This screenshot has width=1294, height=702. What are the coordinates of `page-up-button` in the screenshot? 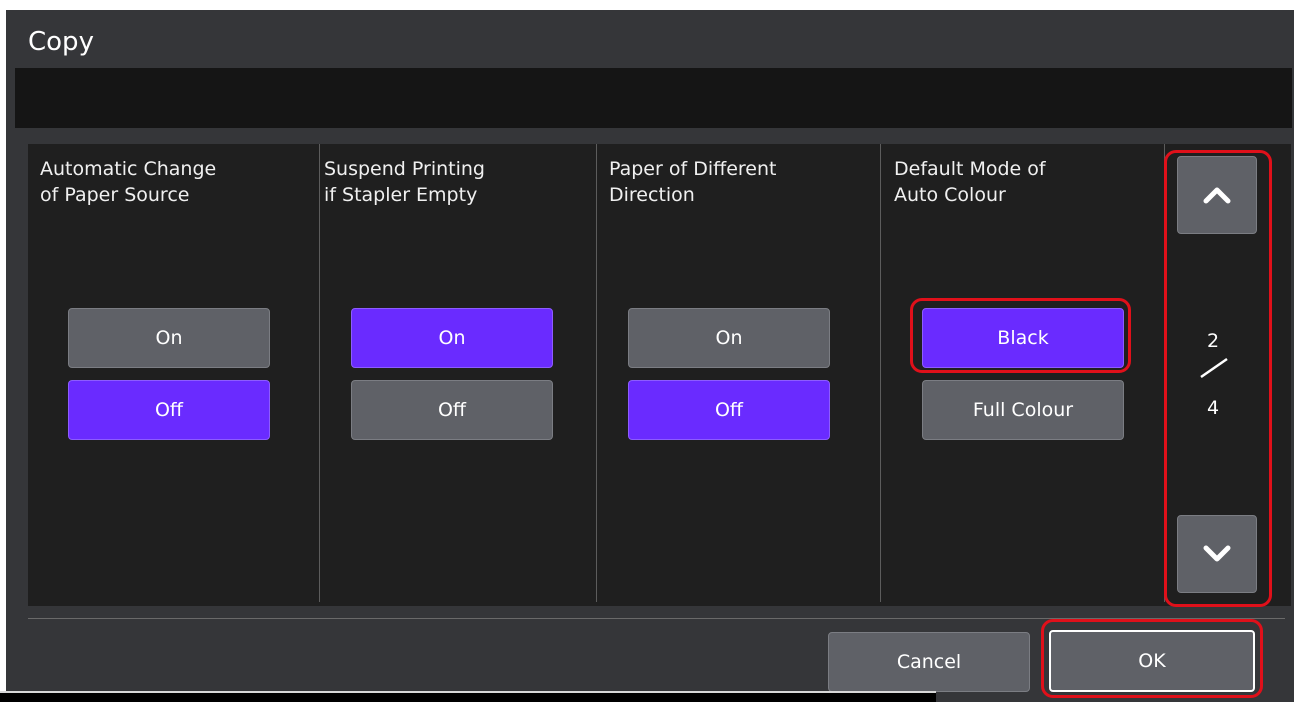 It's located at (1217, 195).